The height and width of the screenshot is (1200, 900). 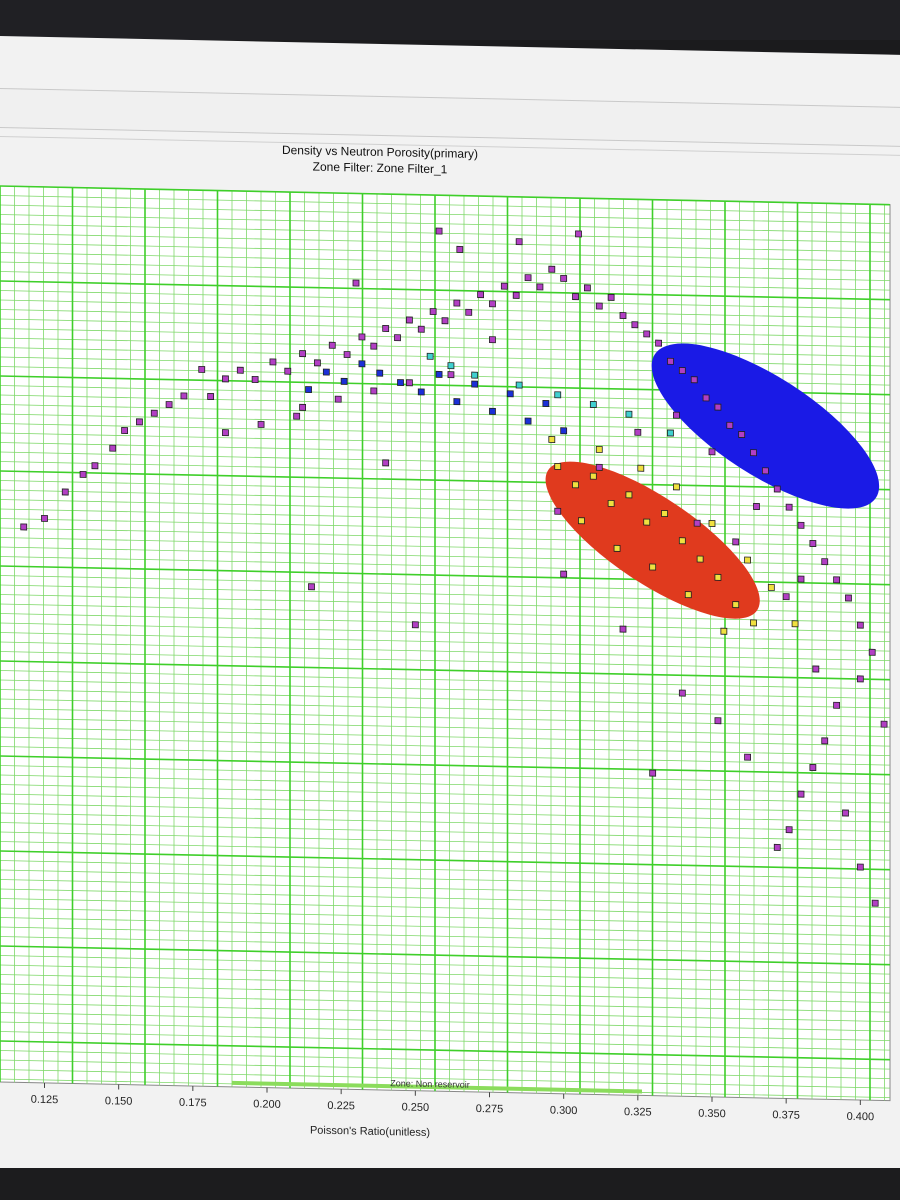 What do you see at coordinates (119, 1101) in the screenshot?
I see `x-tick-label: 0.150` at bounding box center [119, 1101].